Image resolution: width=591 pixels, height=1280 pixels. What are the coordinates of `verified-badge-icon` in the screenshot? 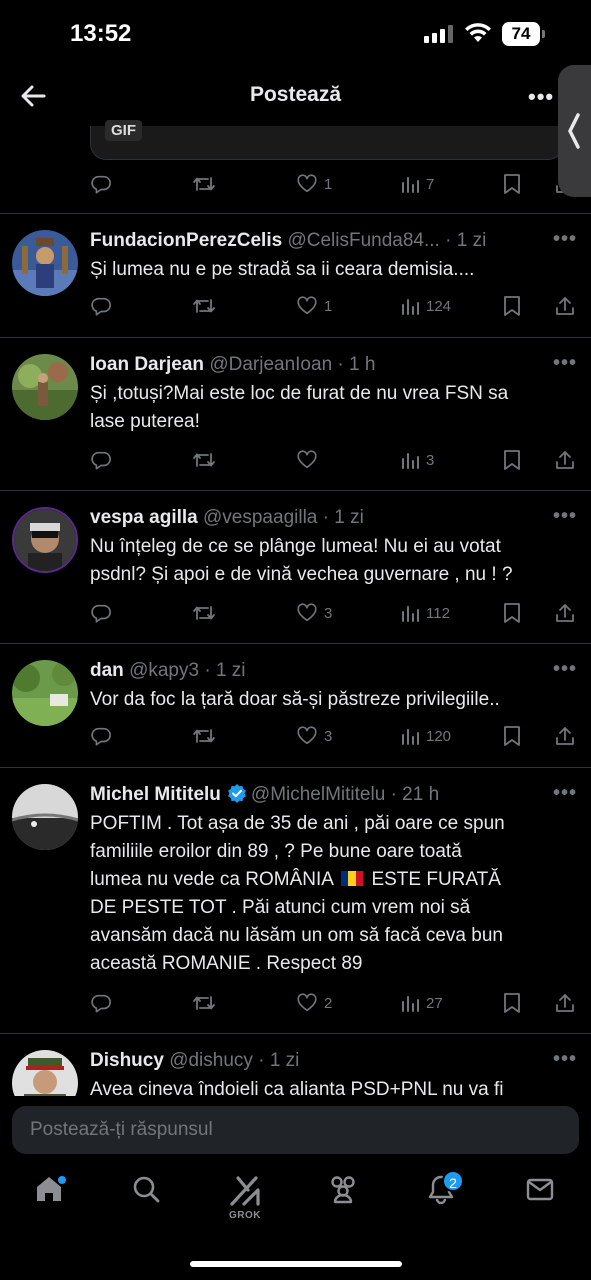 It's located at (237, 793).